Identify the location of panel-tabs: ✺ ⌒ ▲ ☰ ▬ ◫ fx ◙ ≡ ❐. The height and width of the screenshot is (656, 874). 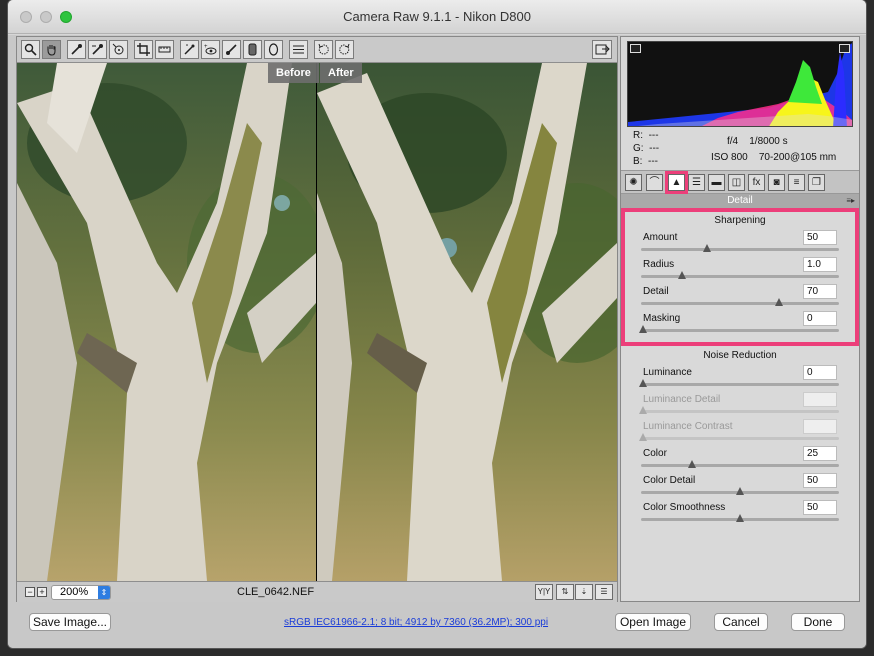
(740, 182).